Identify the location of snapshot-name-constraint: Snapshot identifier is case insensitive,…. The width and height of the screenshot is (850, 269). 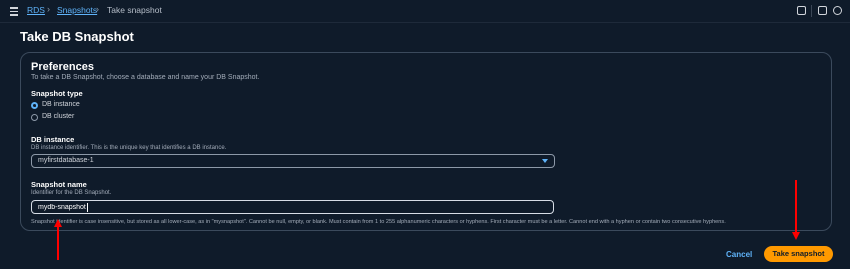
(378, 222).